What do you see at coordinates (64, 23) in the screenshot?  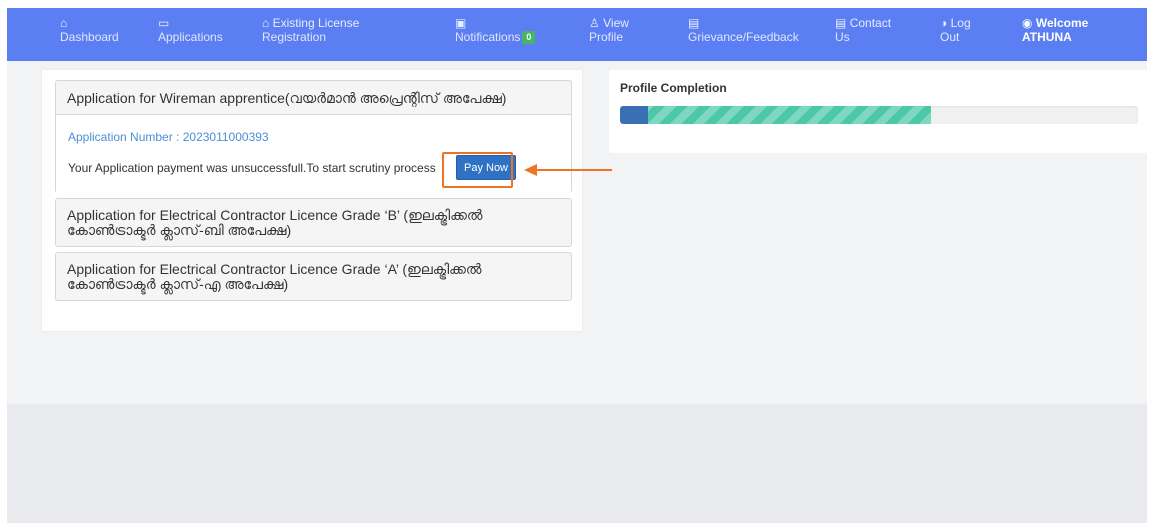 I see `home-icon: ⌂` at bounding box center [64, 23].